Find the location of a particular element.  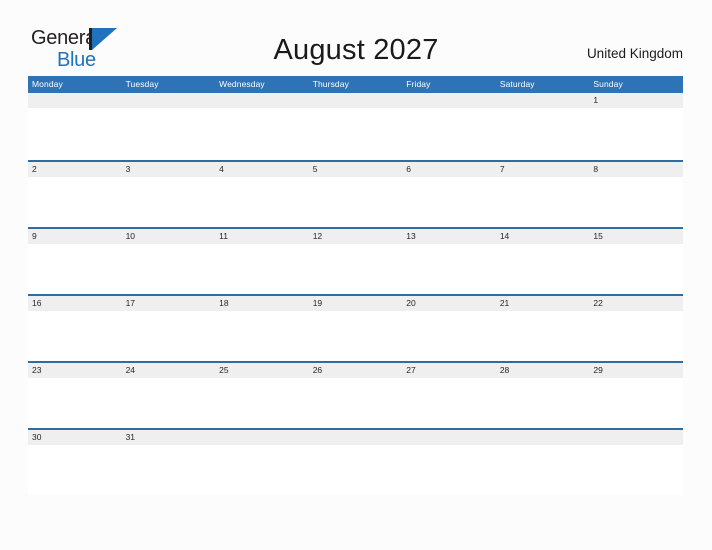

day-cell: 24 is located at coordinates (169, 370).